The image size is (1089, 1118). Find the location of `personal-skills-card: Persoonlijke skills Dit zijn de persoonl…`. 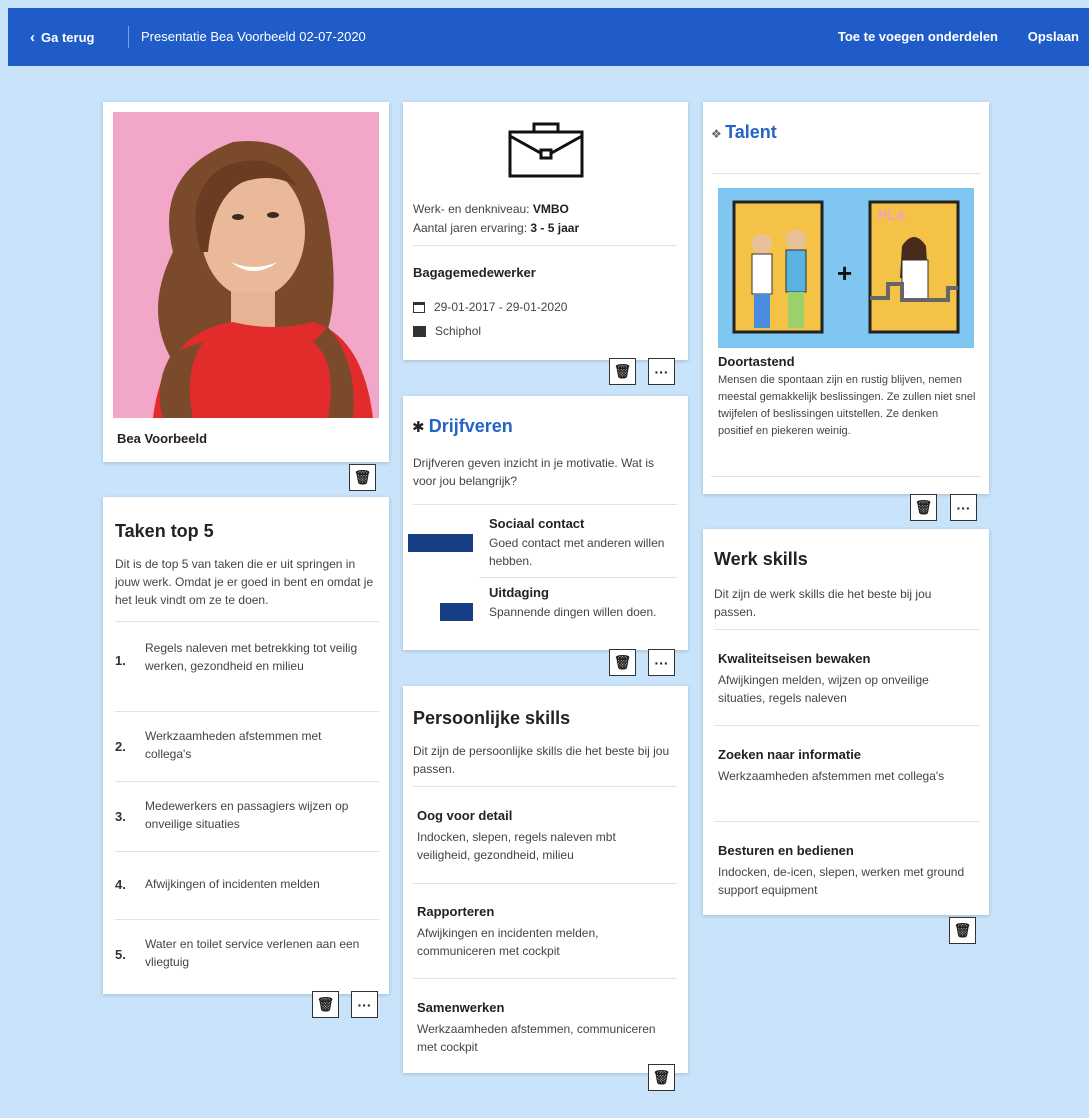

personal-skills-card: Persoonlijke skills Dit zijn de persoonl… is located at coordinates (545, 888).